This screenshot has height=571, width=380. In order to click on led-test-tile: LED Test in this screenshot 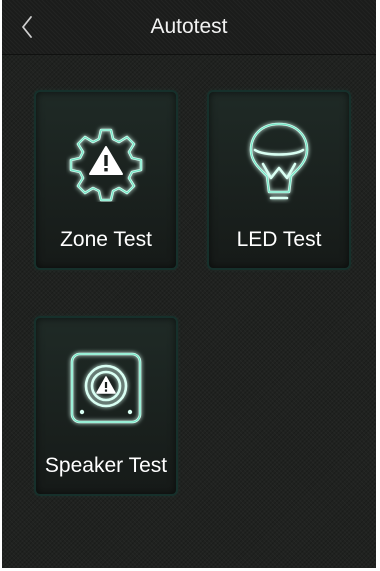, I will do `click(279, 180)`.